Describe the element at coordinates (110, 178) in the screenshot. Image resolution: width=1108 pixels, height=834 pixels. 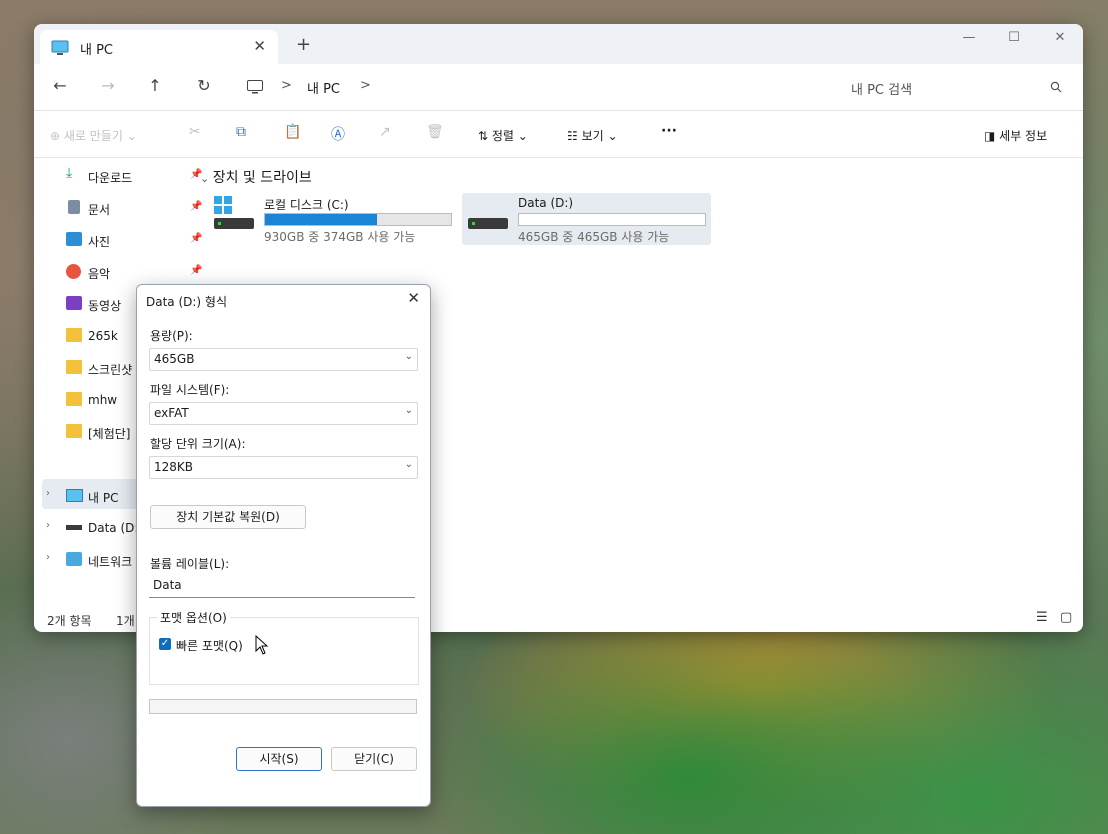
I see `sidebar-item-label: 다운로드` at that location.